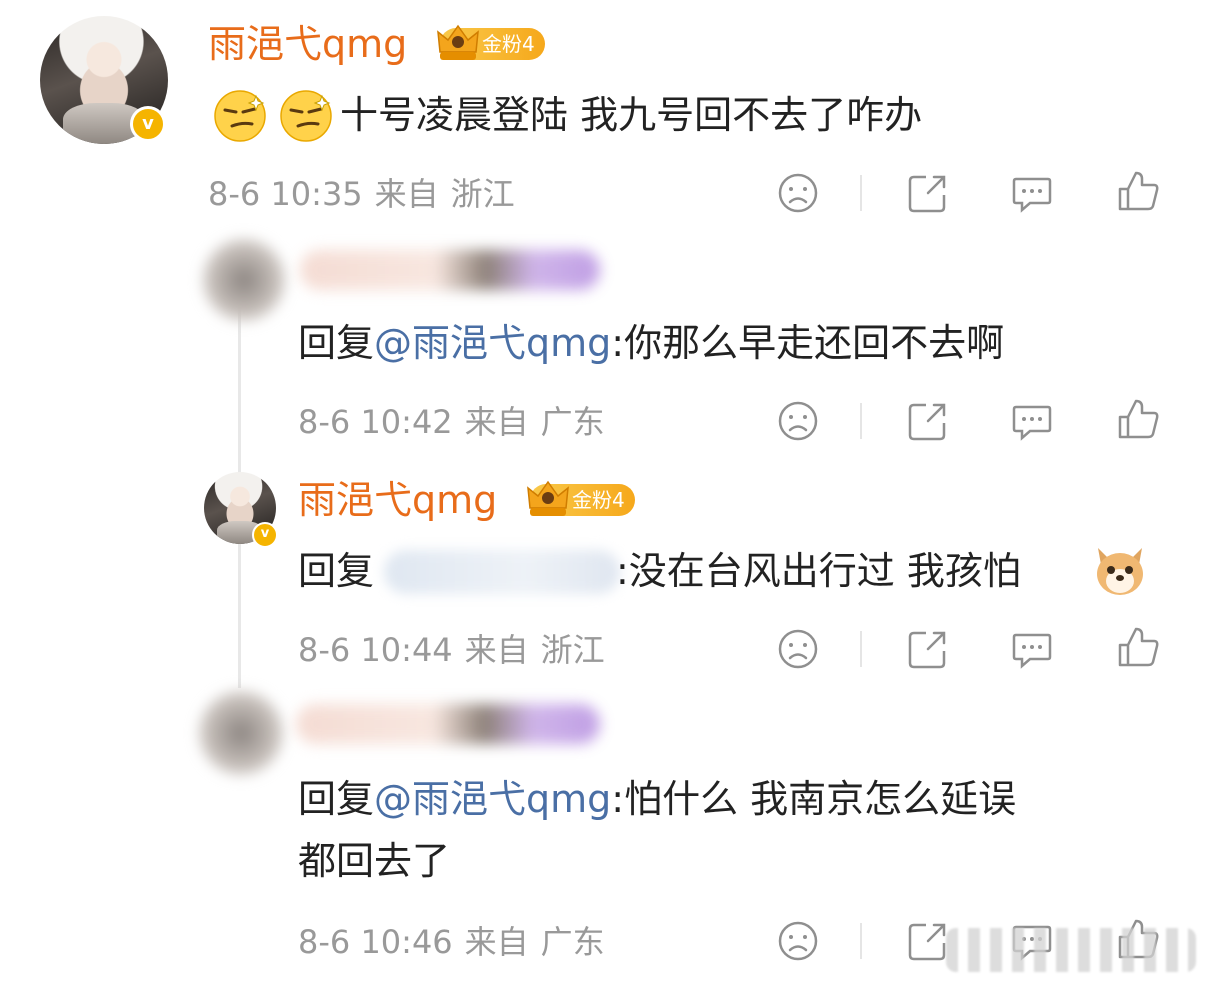  What do you see at coordinates (457, 942) in the screenshot?
I see `comment-meta: 8-6 10:46 来自 广东` at bounding box center [457, 942].